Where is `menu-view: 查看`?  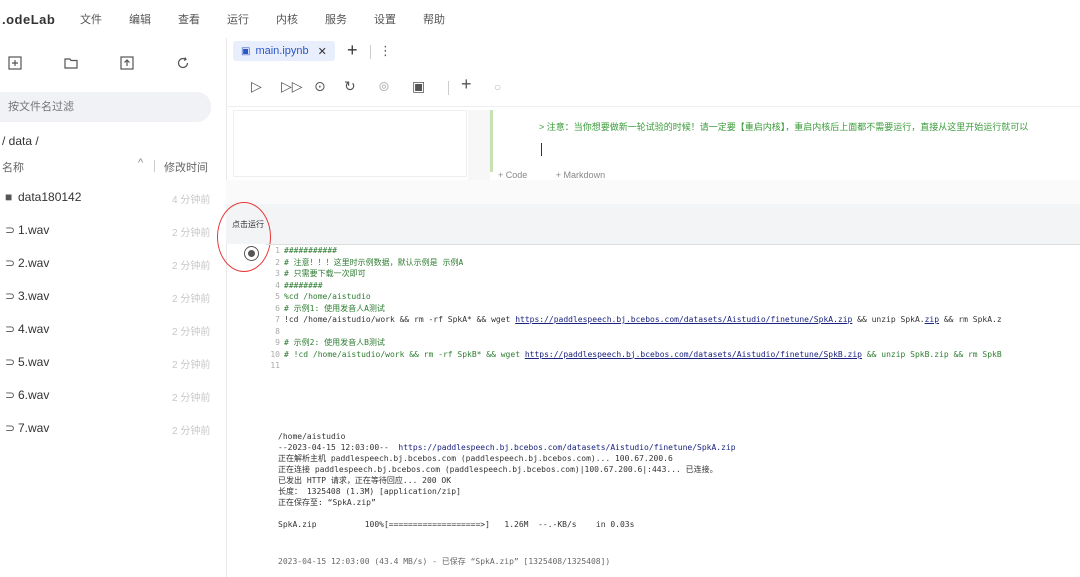 menu-view: 查看 is located at coordinates (189, 19).